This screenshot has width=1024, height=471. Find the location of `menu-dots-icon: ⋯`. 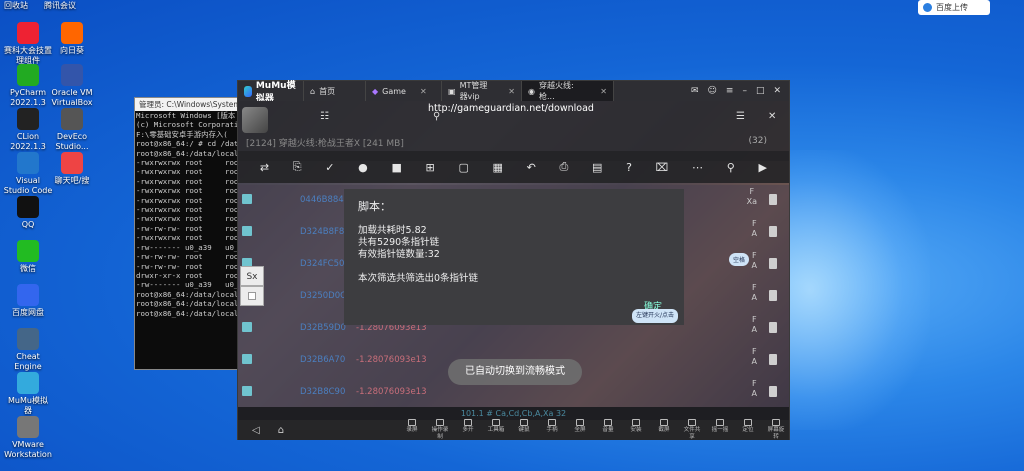

menu-dots-icon: ⋯ is located at coordinates (697, 167).